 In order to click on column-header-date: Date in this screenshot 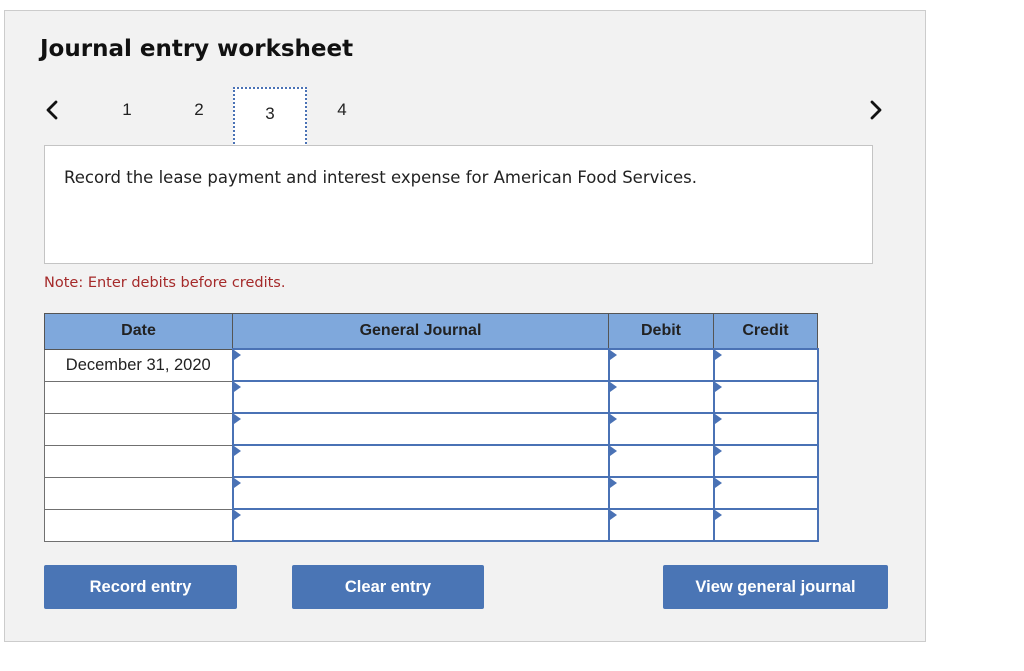, I will do `click(138, 331)`.